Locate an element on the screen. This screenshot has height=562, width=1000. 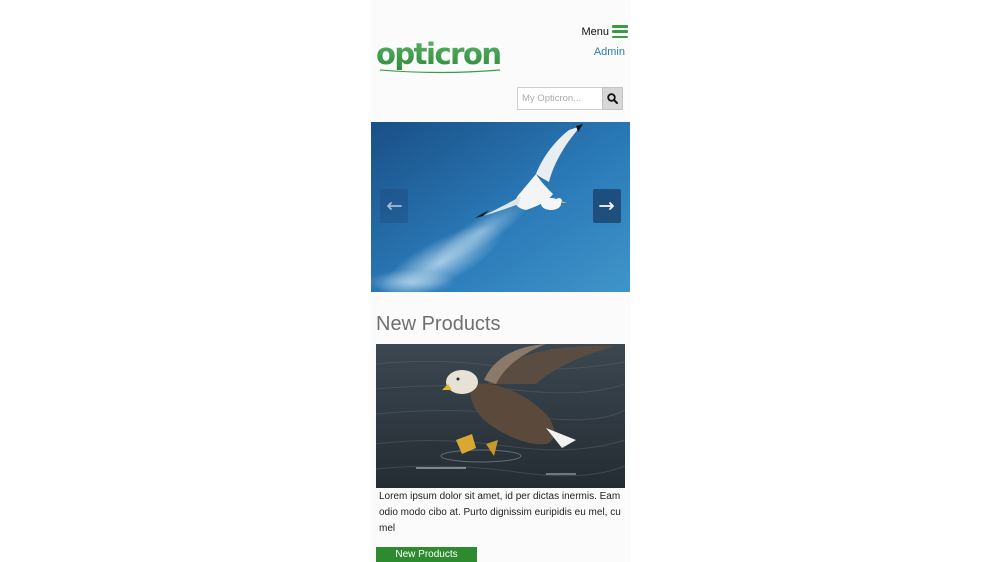
carousel-next-button is located at coordinates (607, 206).